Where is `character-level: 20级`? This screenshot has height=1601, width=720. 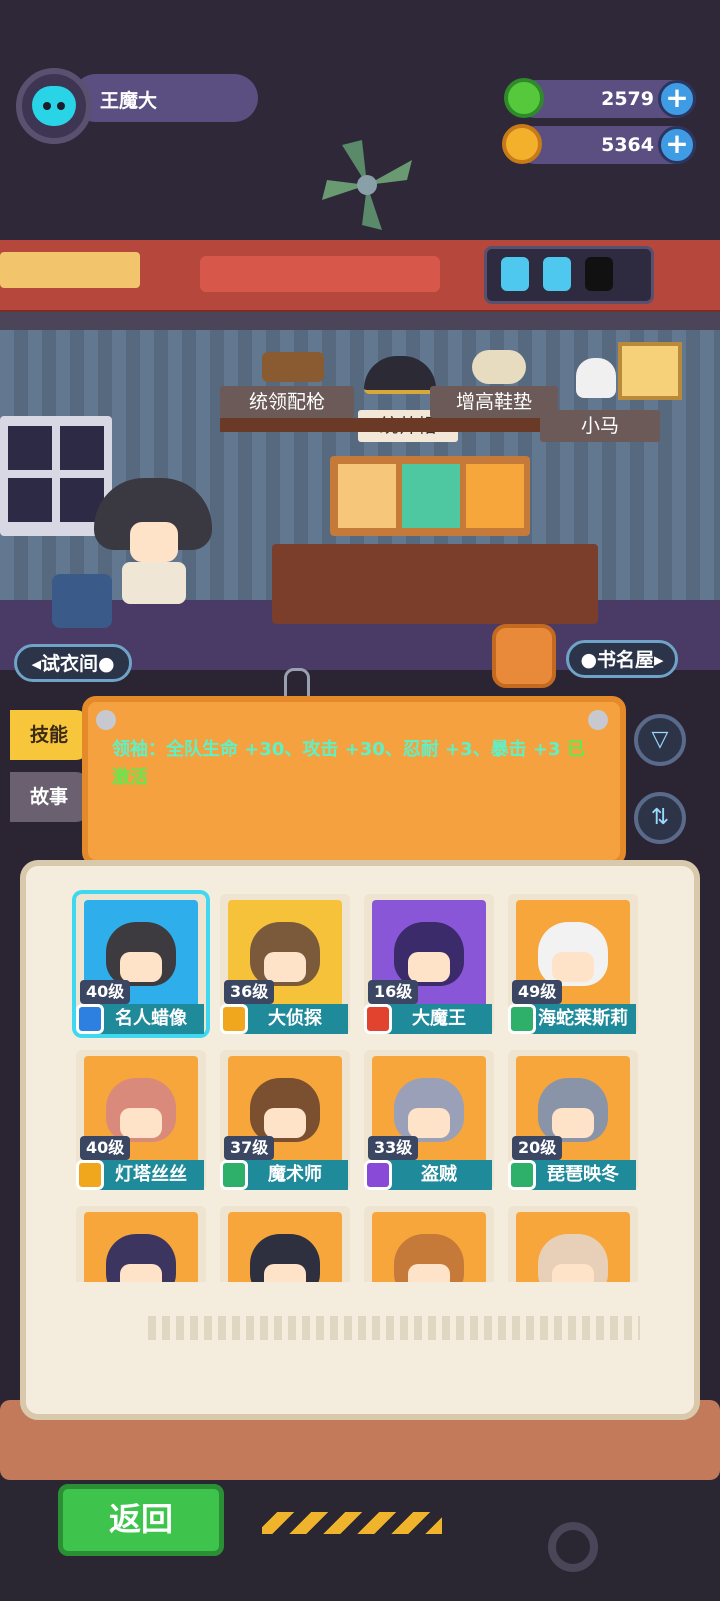
character-level: 20级 is located at coordinates (537, 1148).